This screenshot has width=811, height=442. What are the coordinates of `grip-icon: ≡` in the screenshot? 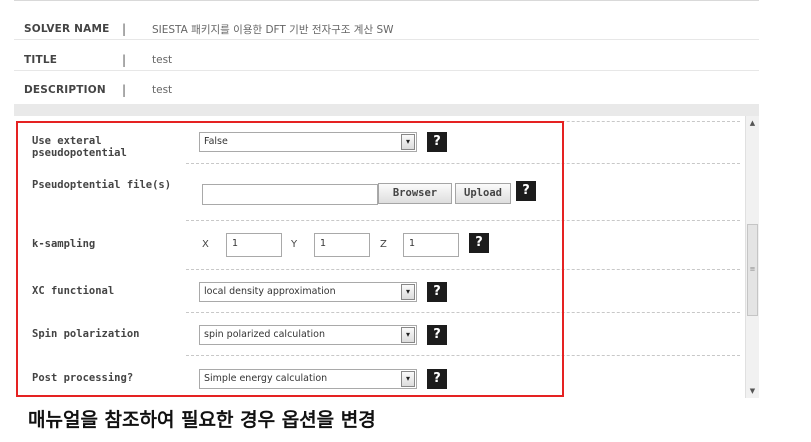 It's located at (752, 269).